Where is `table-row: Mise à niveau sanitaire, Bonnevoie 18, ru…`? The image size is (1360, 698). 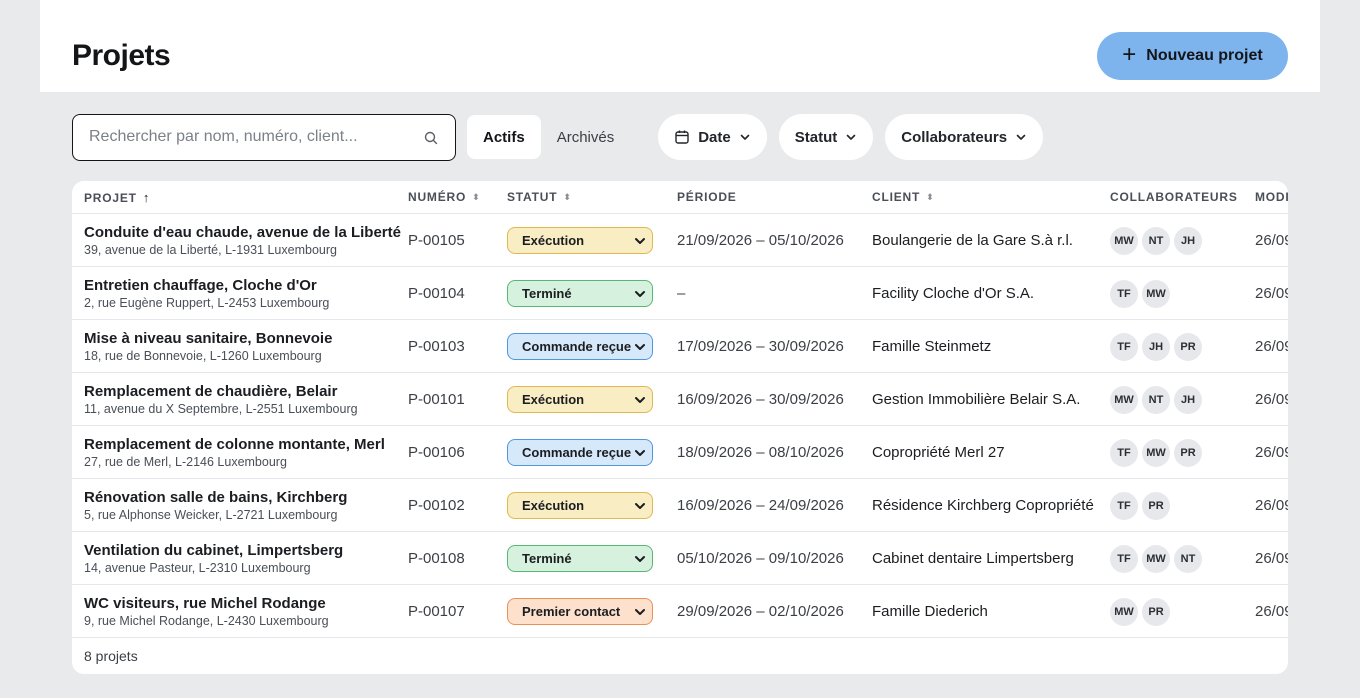 table-row: Mise à niveau sanitaire, Bonnevoie 18, ru… is located at coordinates (680, 346).